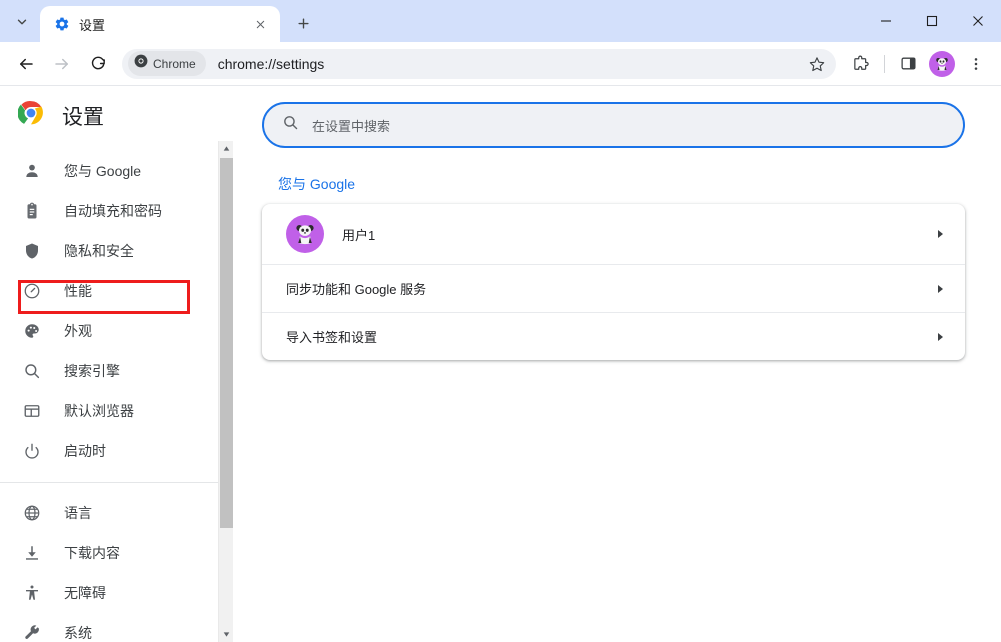 The image size is (1001, 642). I want to click on back-icon, so click(26, 64).